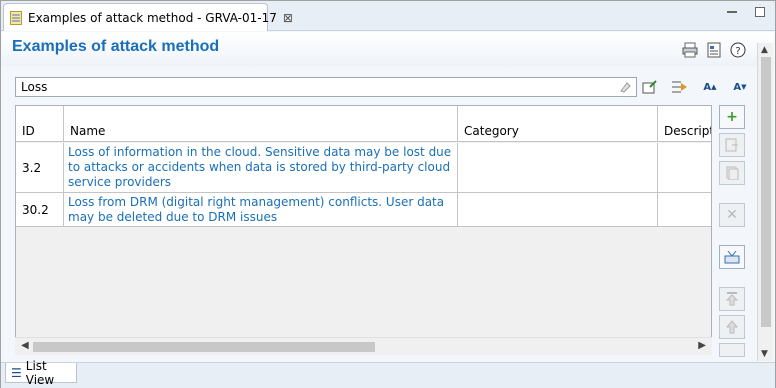 The width and height of the screenshot is (776, 388). What do you see at coordinates (16, 17) in the screenshot?
I see `document-icon` at bounding box center [16, 17].